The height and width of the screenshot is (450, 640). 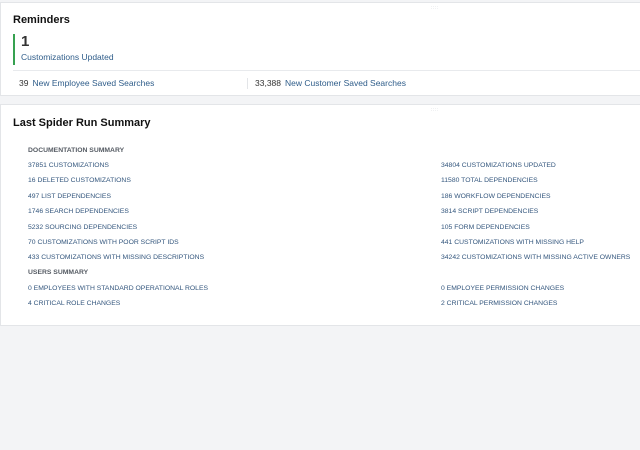 I want to click on kpi-label: Customizations Updated, so click(x=67, y=57).